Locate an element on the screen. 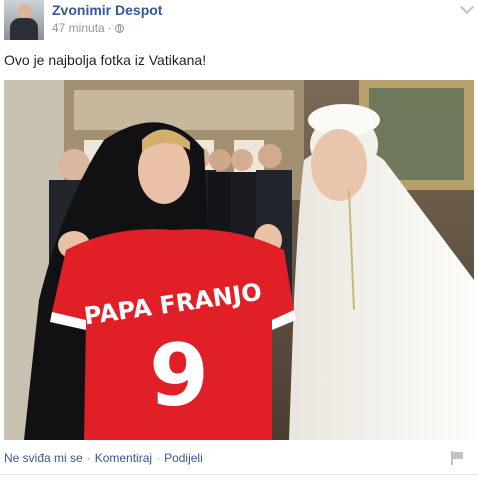  author-name-link: Zvonimir Despot is located at coordinates (107, 10).